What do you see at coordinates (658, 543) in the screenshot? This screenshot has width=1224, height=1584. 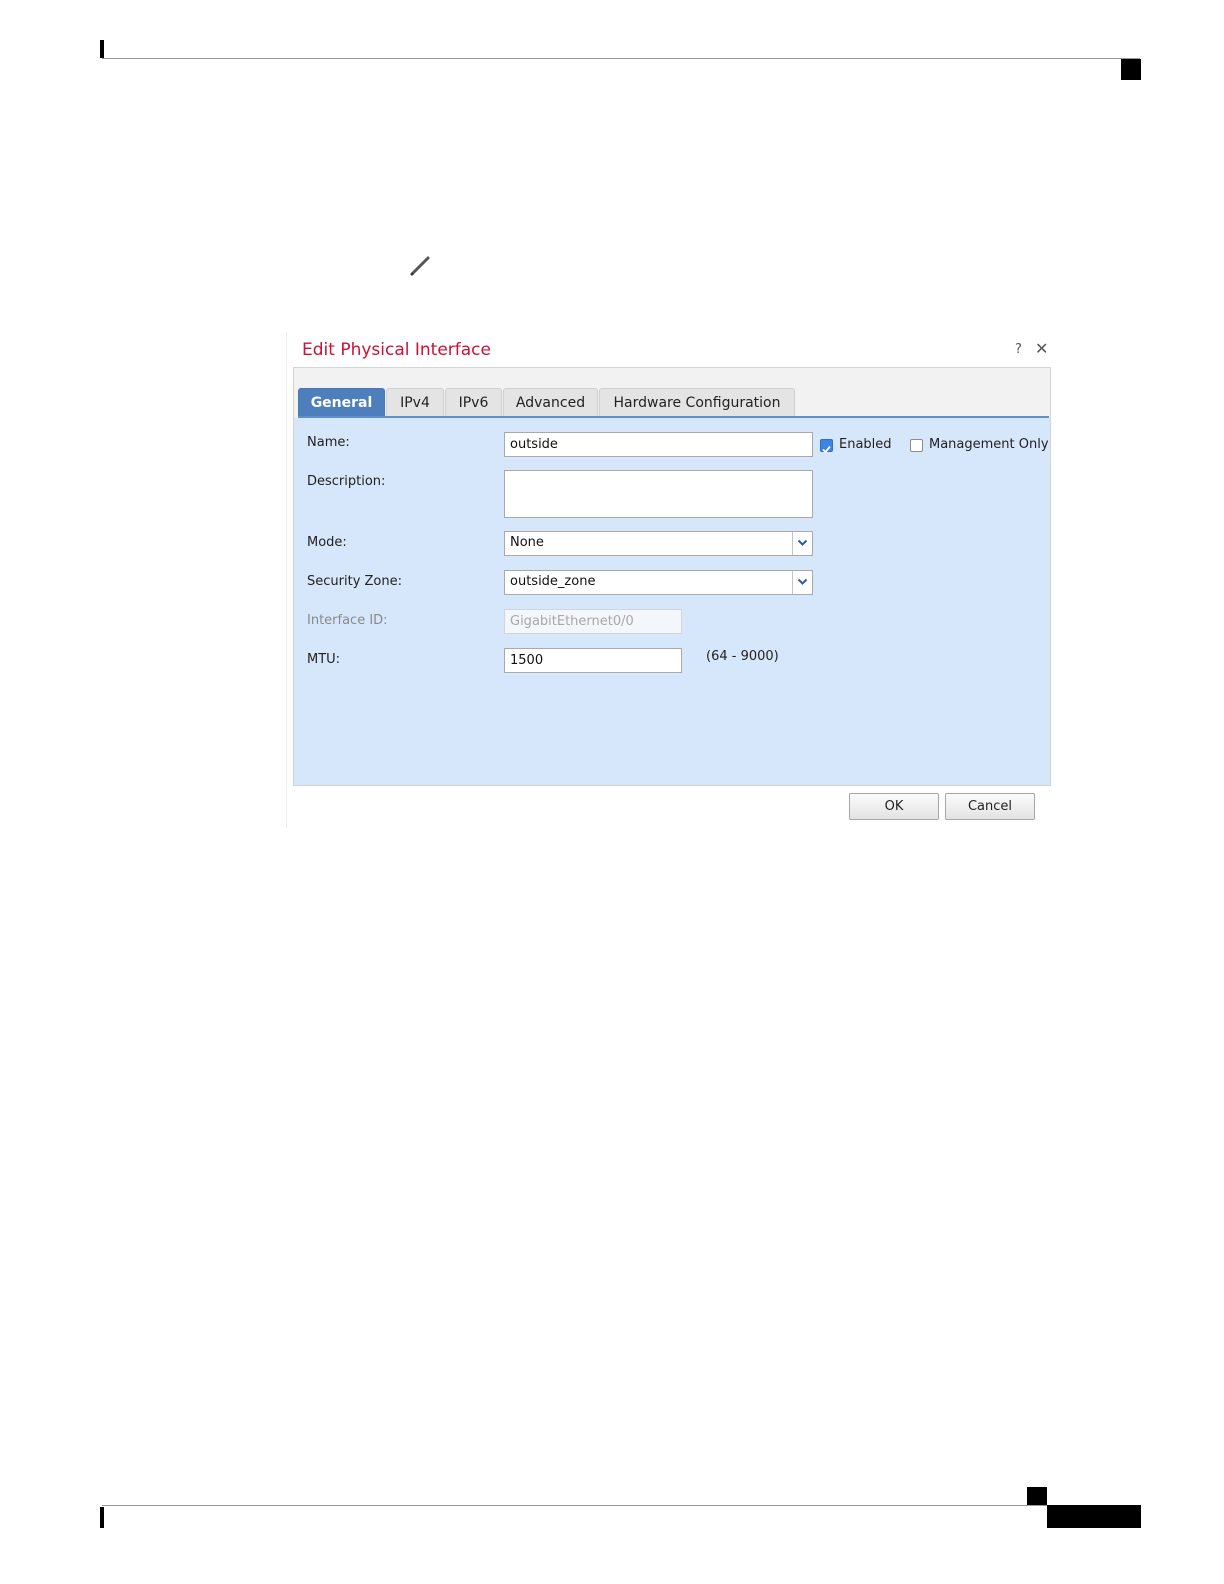 I see `mode-select: None` at bounding box center [658, 543].